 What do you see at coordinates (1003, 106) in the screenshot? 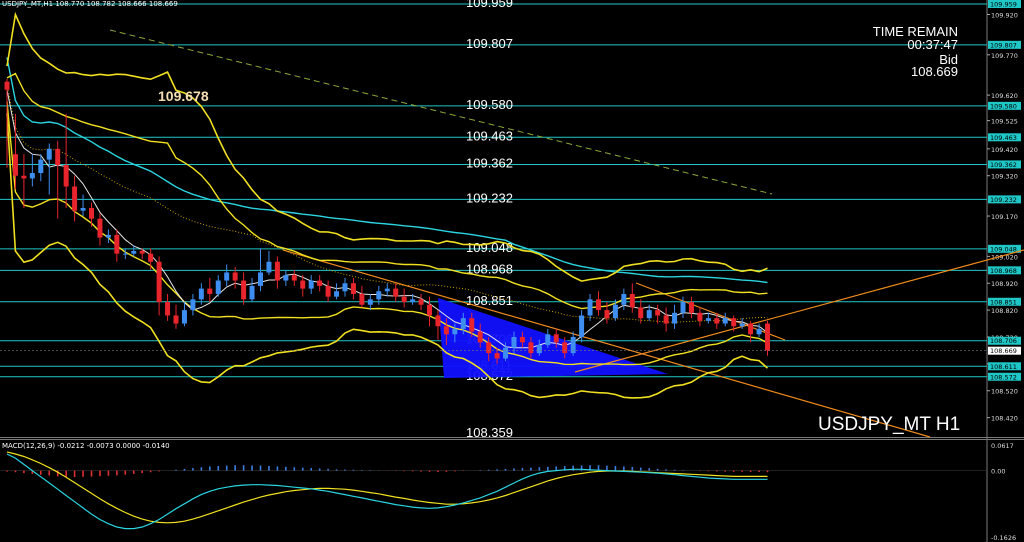
I see `level-price-tag-label: 109.580` at bounding box center [1003, 106].